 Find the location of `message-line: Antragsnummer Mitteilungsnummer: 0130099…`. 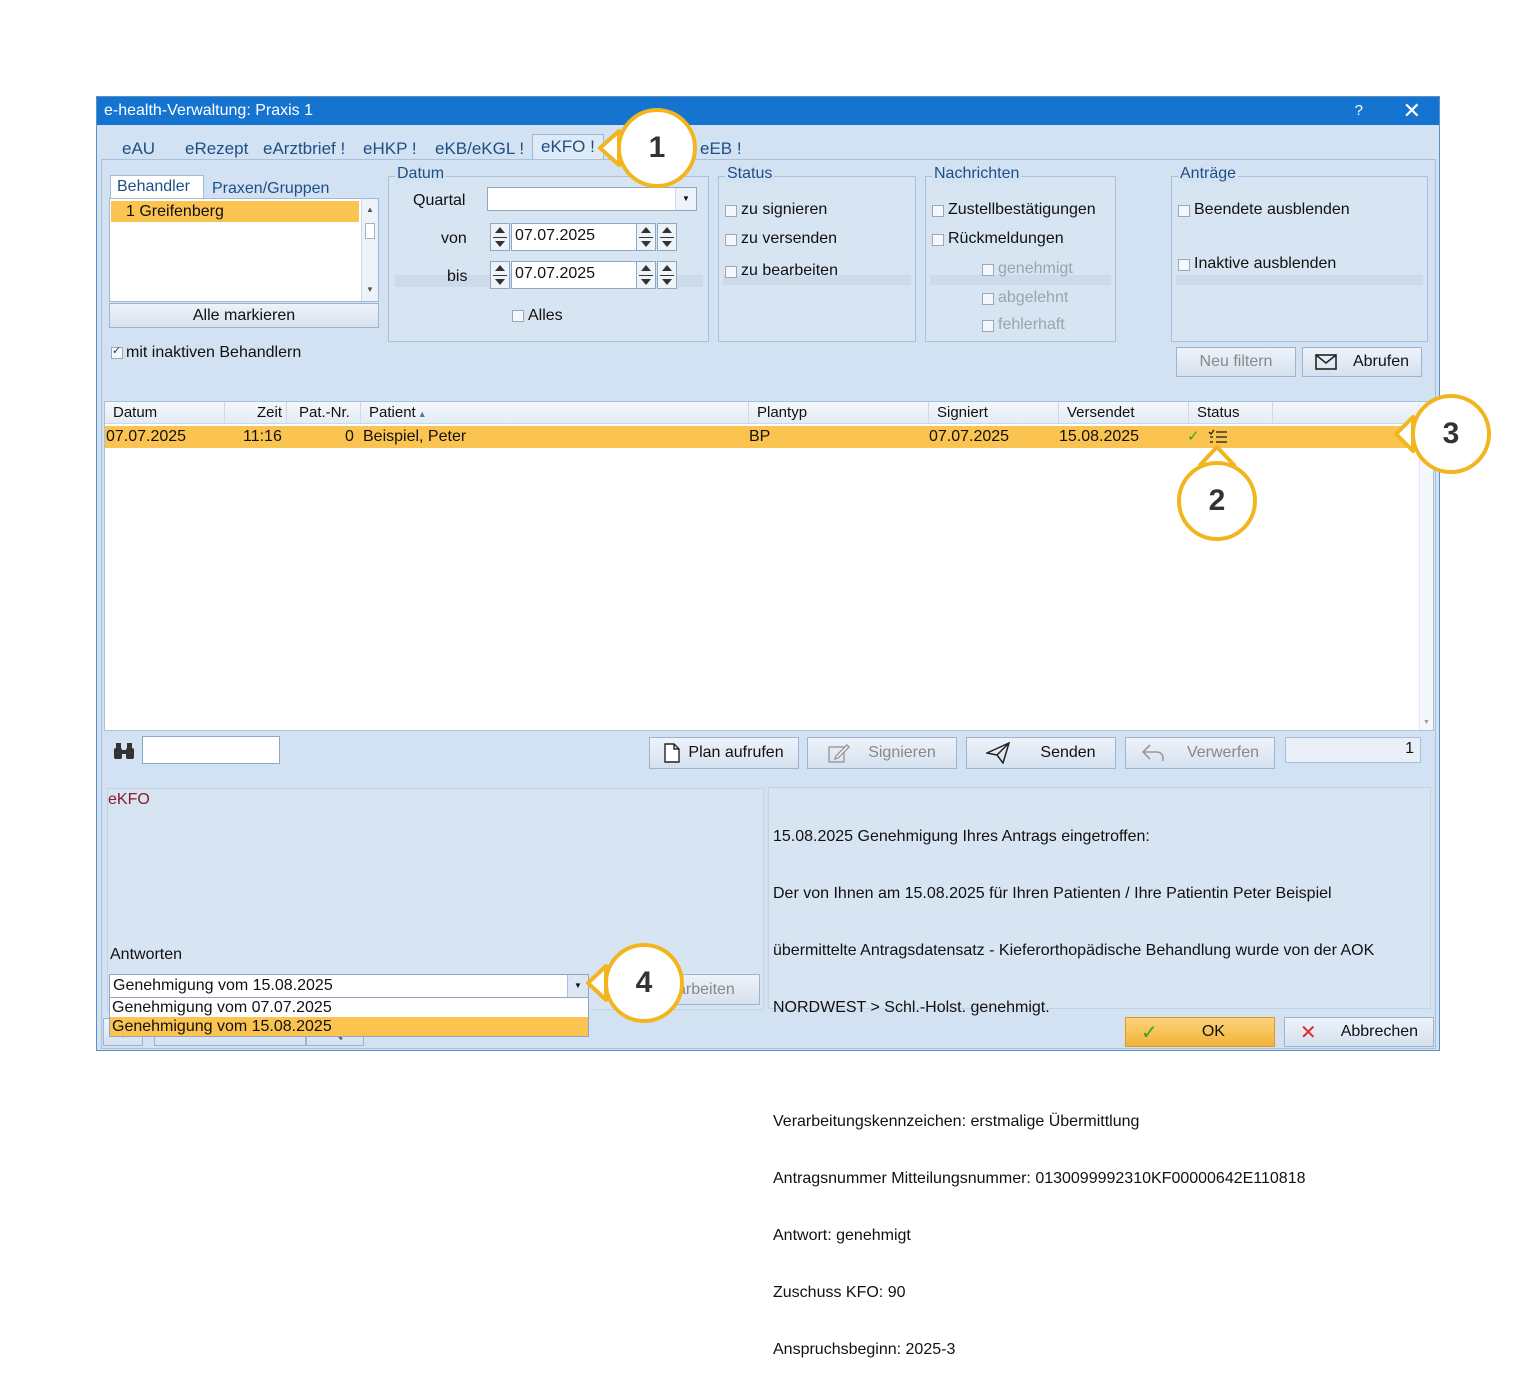

message-line: Antragsnummer Mitteilungsnummer: 0130099… is located at coordinates (1039, 1178).